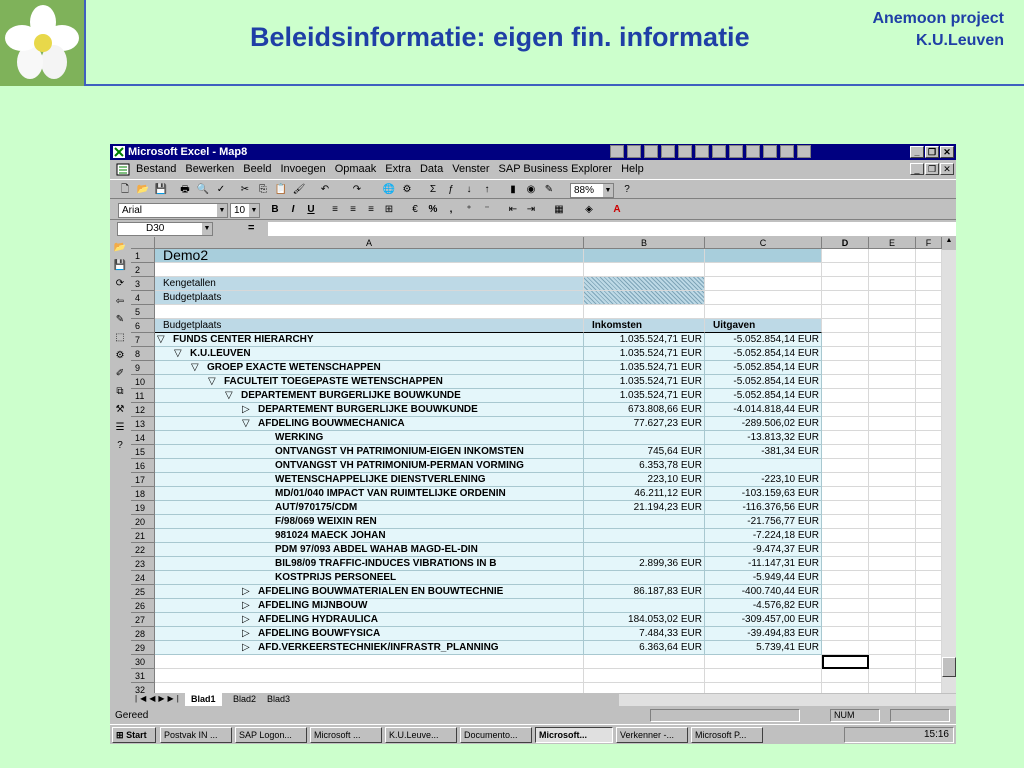  I want to click on cell-c: -103.159,63 EUR, so click(763, 494).